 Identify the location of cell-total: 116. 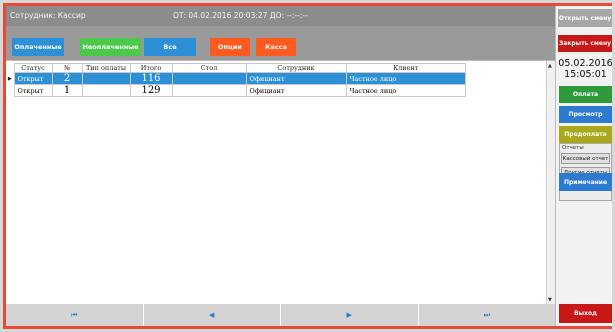
(151, 78).